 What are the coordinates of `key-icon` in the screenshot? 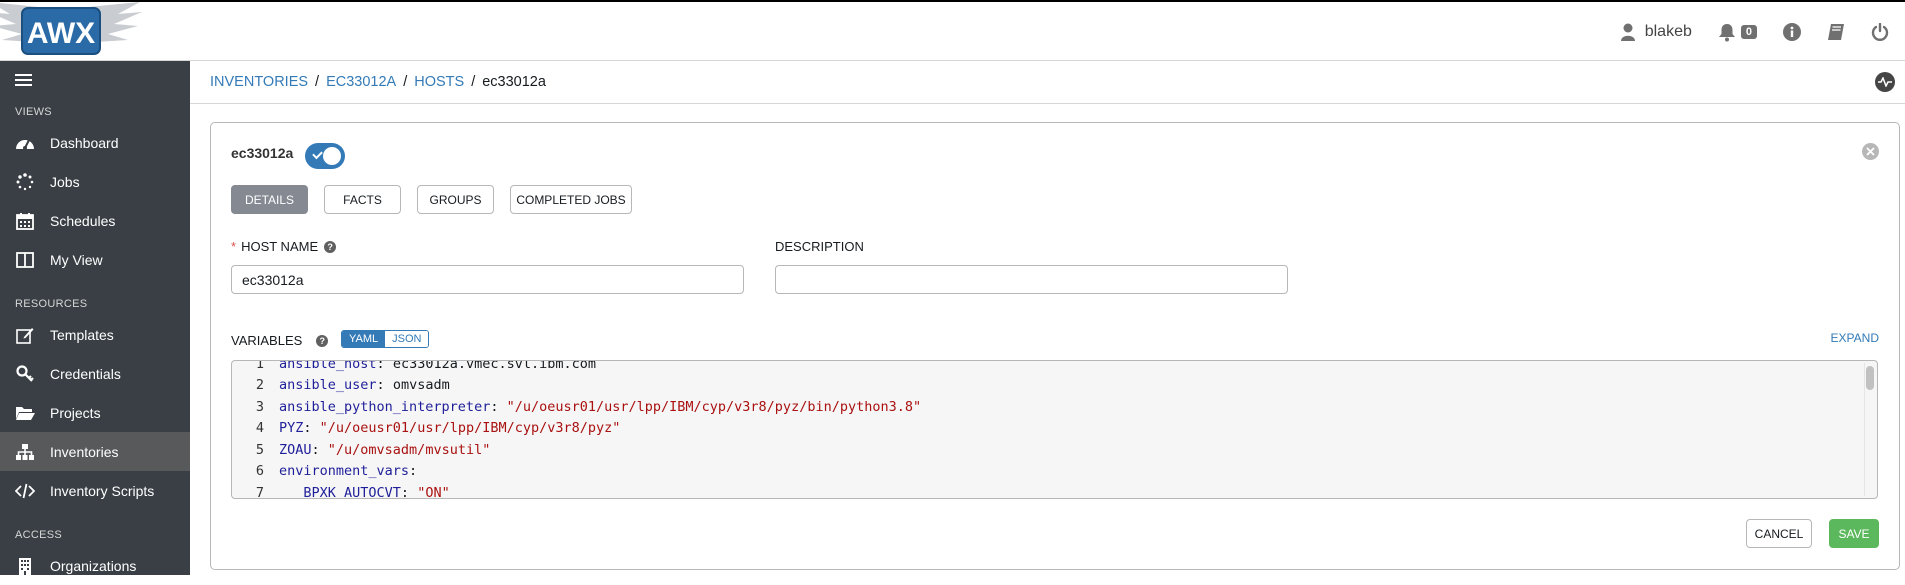 It's located at (25, 374).